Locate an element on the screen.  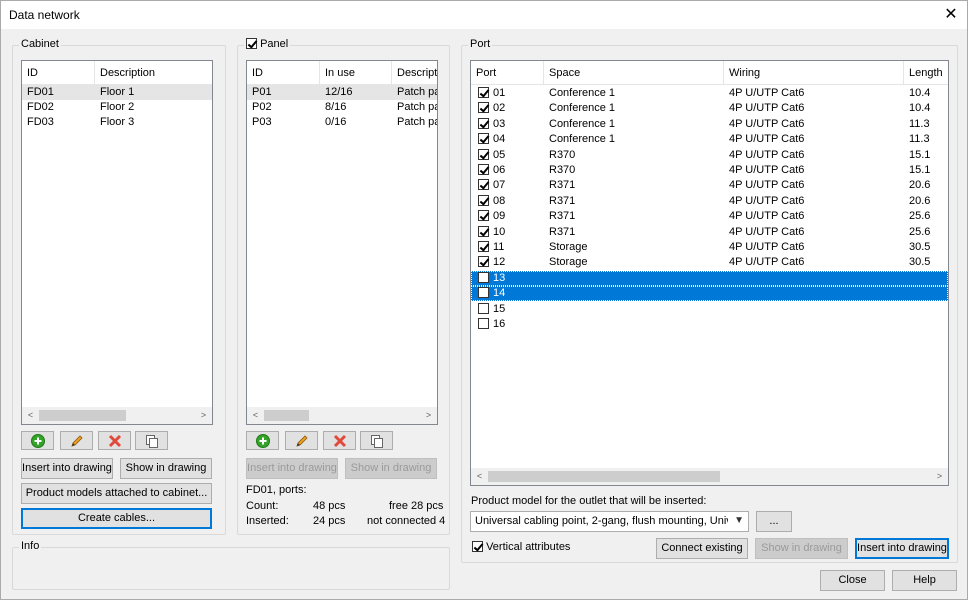
panel-checkbox is located at coordinates (251, 43).